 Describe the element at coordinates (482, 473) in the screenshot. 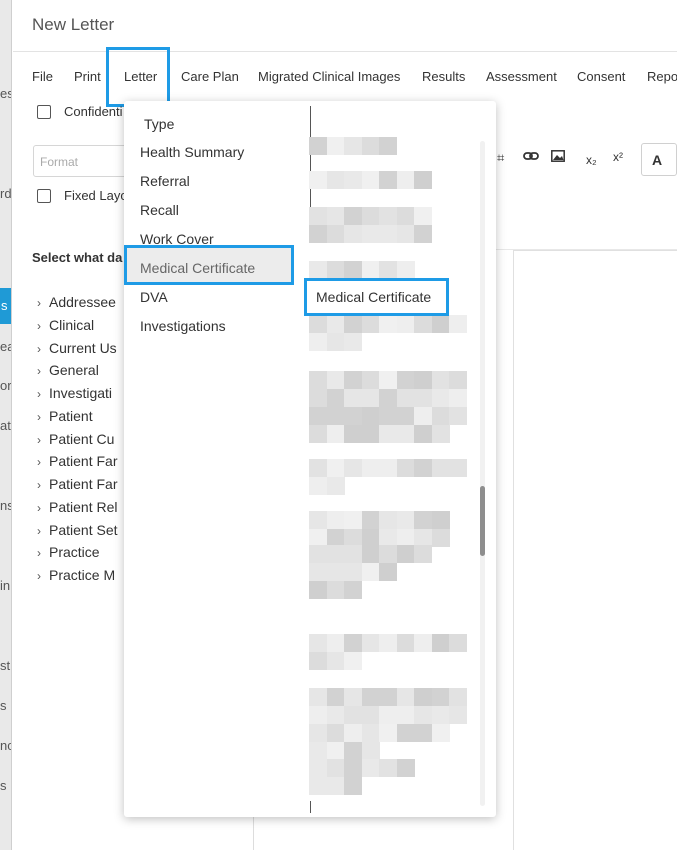

I see `dropdown-scrollbar-track` at that location.